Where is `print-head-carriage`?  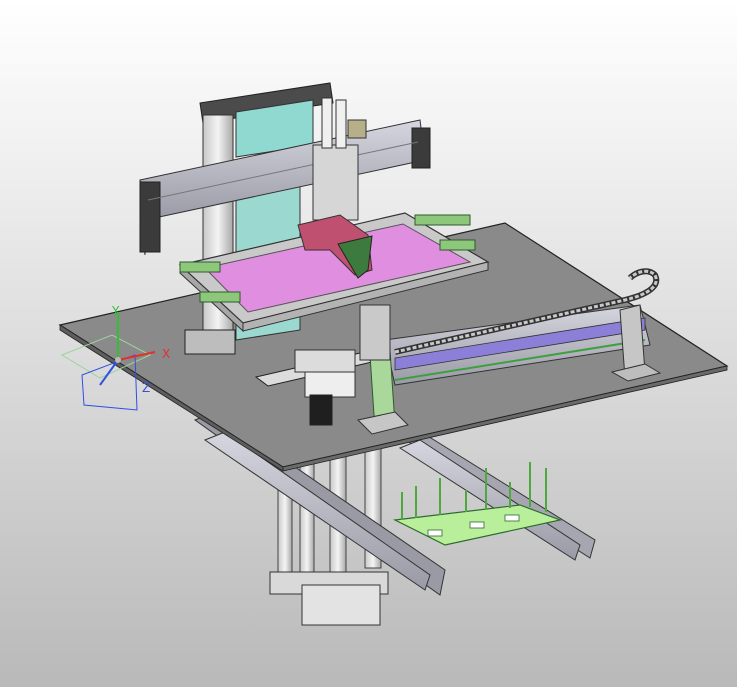
print-head-carriage is located at coordinates (339, 159).